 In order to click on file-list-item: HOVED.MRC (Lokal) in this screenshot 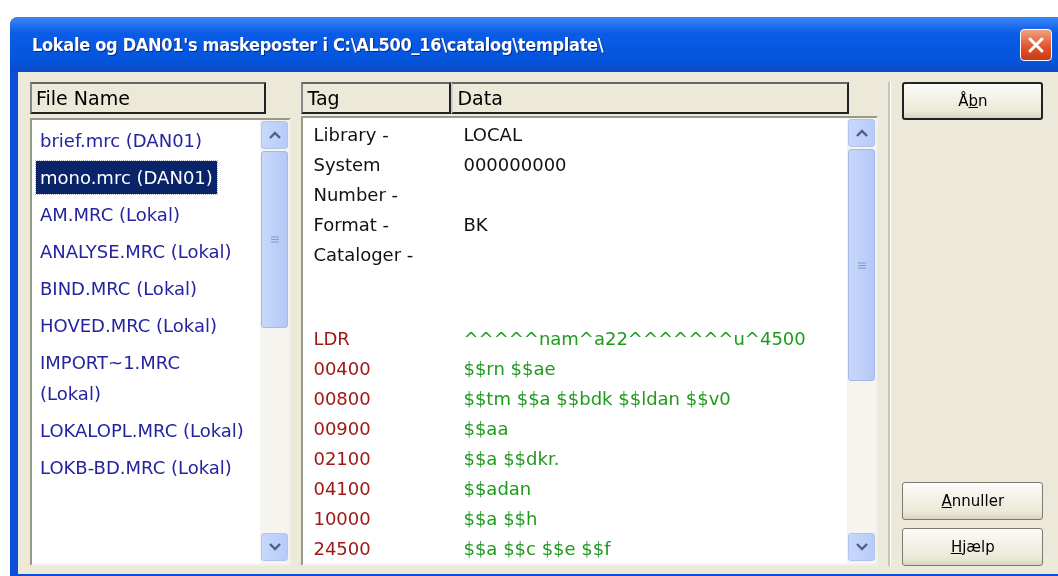, I will do `click(128, 325)`.